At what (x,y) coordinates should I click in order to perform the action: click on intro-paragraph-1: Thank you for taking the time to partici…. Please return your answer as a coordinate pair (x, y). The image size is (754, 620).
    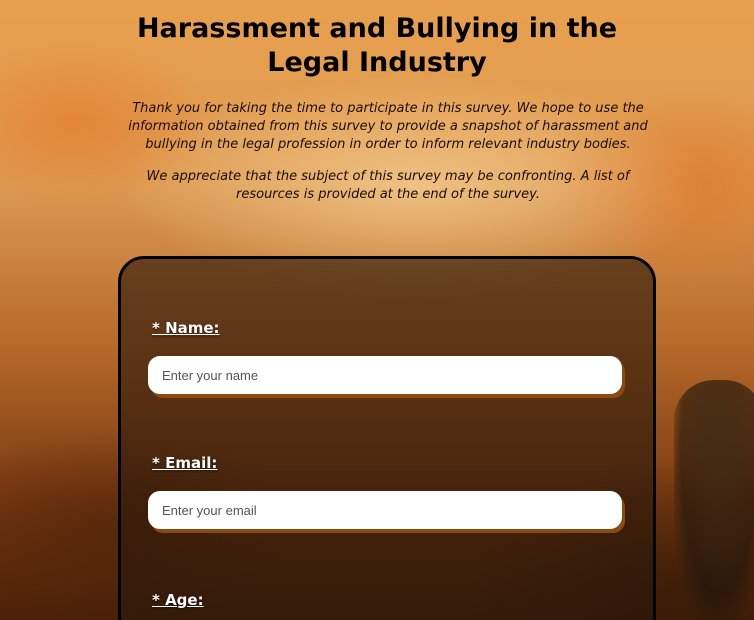
    Looking at the image, I should click on (388, 126).